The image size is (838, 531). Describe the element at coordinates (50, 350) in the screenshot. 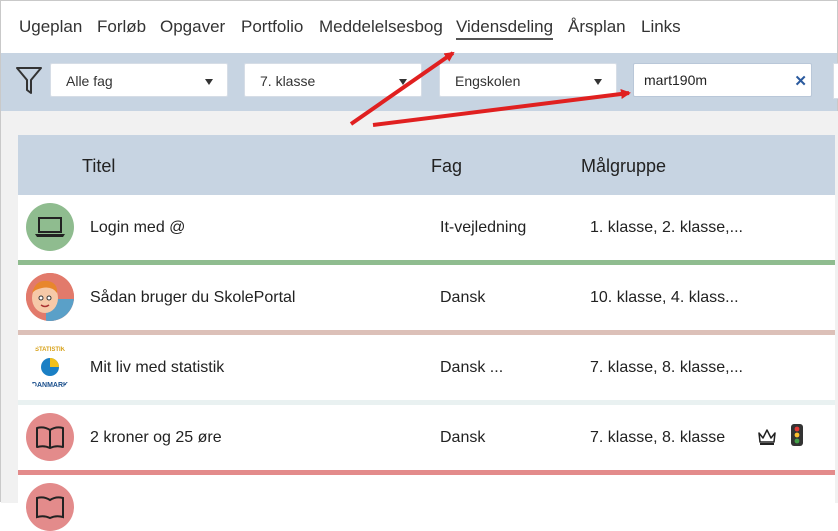

I see `svg-text: STATISTIK` at that location.